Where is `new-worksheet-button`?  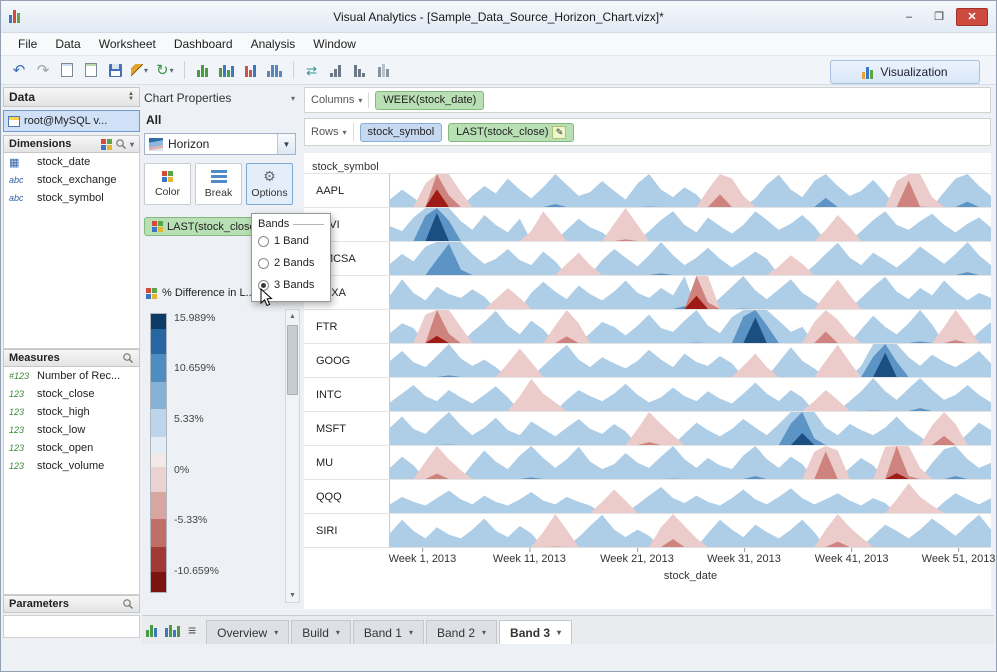
new-worksheet-button is located at coordinates (67, 70).